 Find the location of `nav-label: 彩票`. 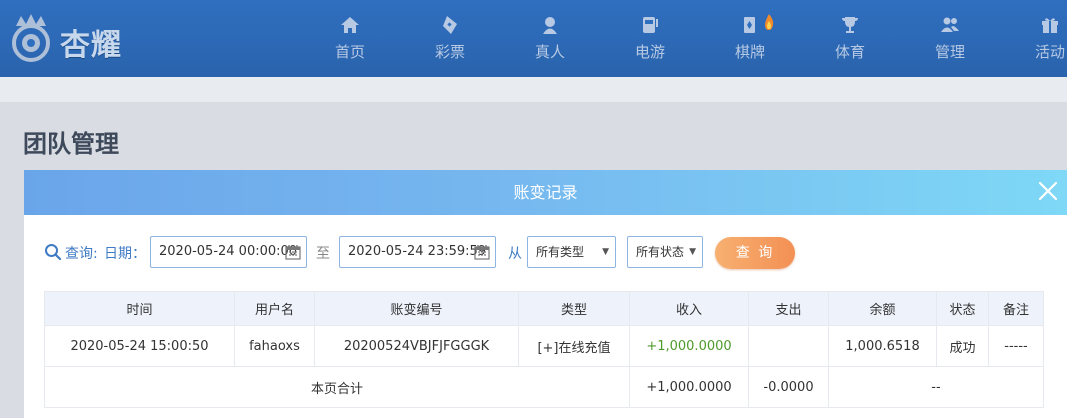

nav-label: 彩票 is located at coordinates (449, 52).